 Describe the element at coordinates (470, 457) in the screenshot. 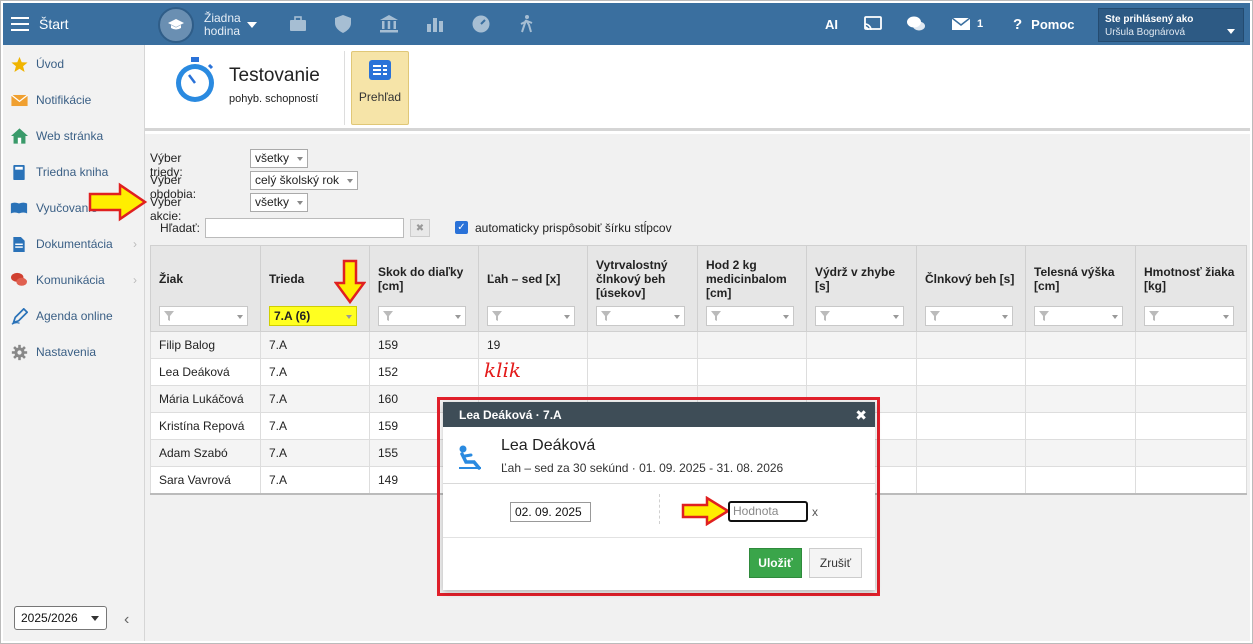

I see `situp-icon` at that location.